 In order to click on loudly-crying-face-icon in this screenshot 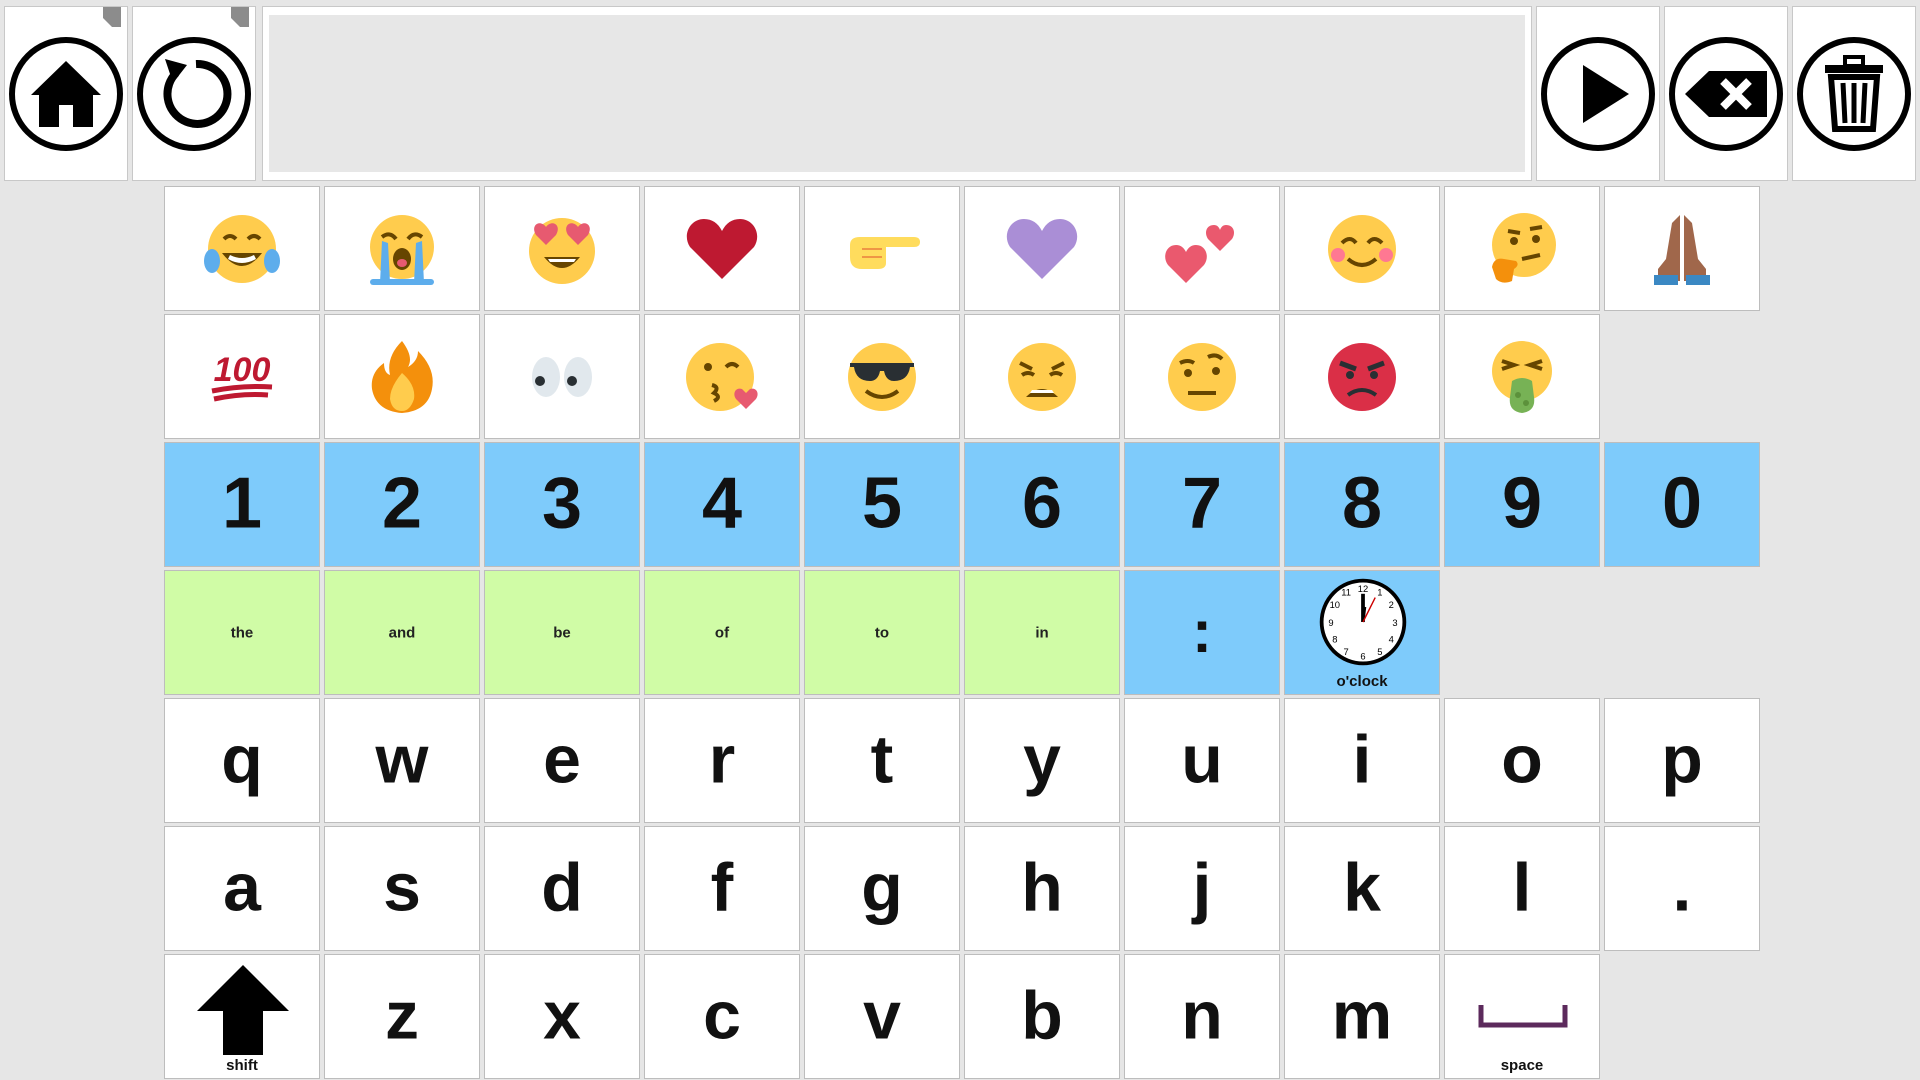, I will do `click(402, 249)`.